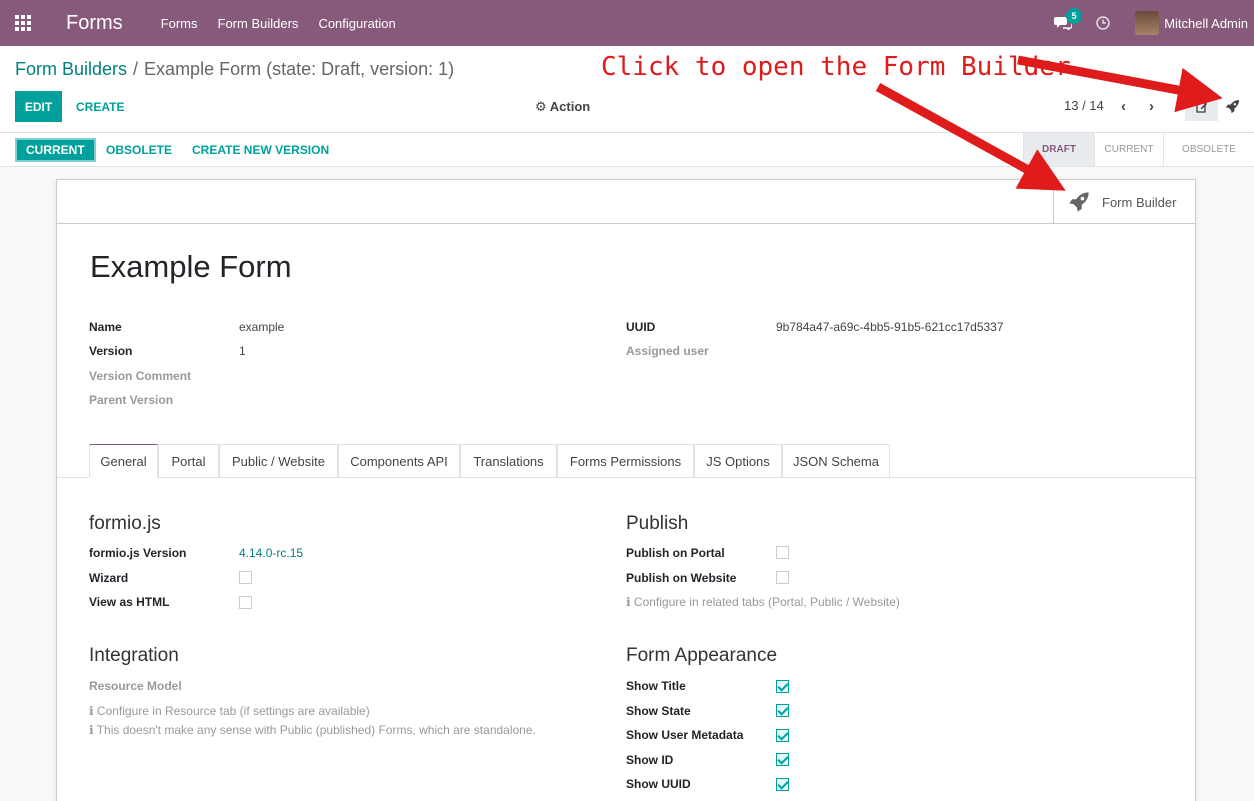 This screenshot has width=1254, height=801. I want to click on clock-icon, so click(1103, 23).